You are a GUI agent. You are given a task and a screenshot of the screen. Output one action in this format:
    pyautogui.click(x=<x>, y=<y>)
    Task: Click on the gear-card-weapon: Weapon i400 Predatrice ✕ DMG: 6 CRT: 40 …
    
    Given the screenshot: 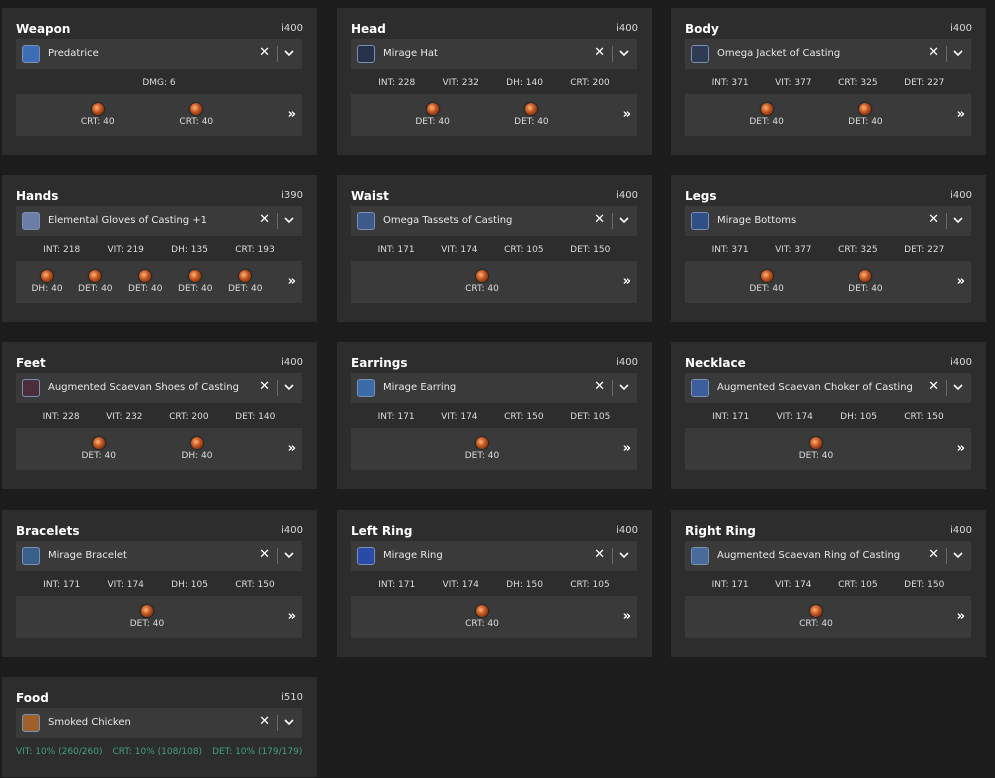 What is the action you would take?
    pyautogui.click(x=159, y=81)
    